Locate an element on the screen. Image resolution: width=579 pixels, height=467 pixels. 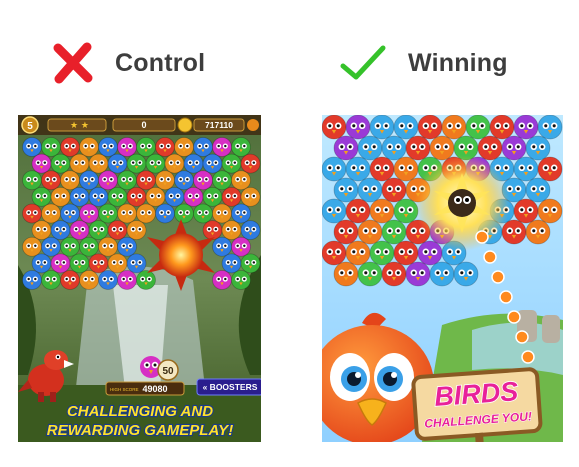
high-score-label: HIGH SCORE is located at coordinates (124, 389).